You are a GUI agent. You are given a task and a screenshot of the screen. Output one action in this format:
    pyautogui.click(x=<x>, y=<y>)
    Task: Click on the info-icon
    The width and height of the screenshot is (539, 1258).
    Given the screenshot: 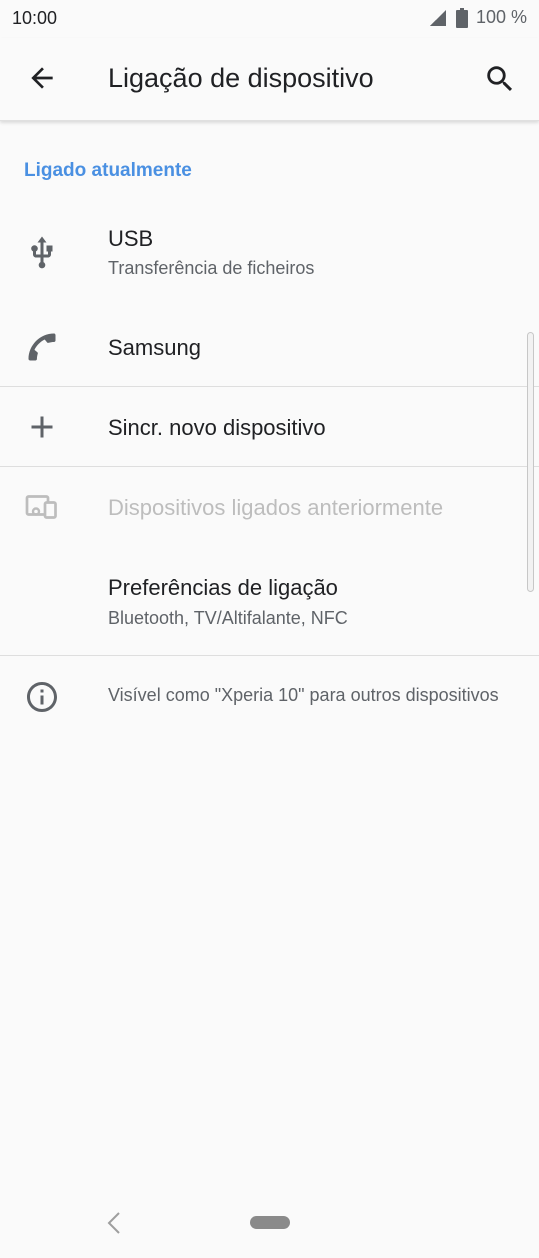 What is the action you would take?
    pyautogui.click(x=42, y=697)
    